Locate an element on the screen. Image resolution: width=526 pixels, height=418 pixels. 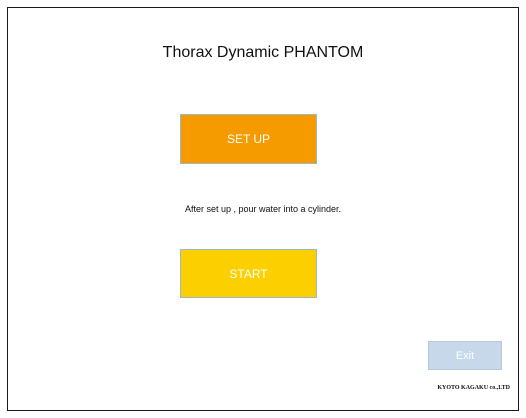
company-name: KYOTO KAGAKU co.,LTD is located at coordinates (473, 388).